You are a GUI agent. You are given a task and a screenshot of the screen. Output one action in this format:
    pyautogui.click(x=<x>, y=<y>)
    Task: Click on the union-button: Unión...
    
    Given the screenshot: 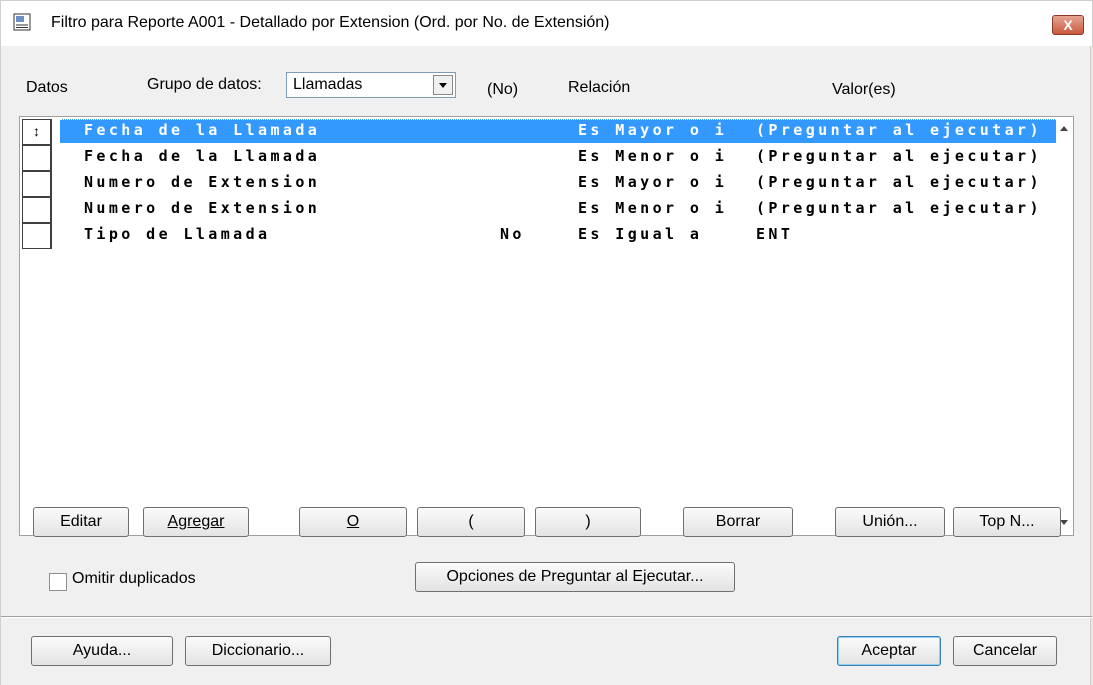 What is the action you would take?
    pyautogui.click(x=890, y=522)
    